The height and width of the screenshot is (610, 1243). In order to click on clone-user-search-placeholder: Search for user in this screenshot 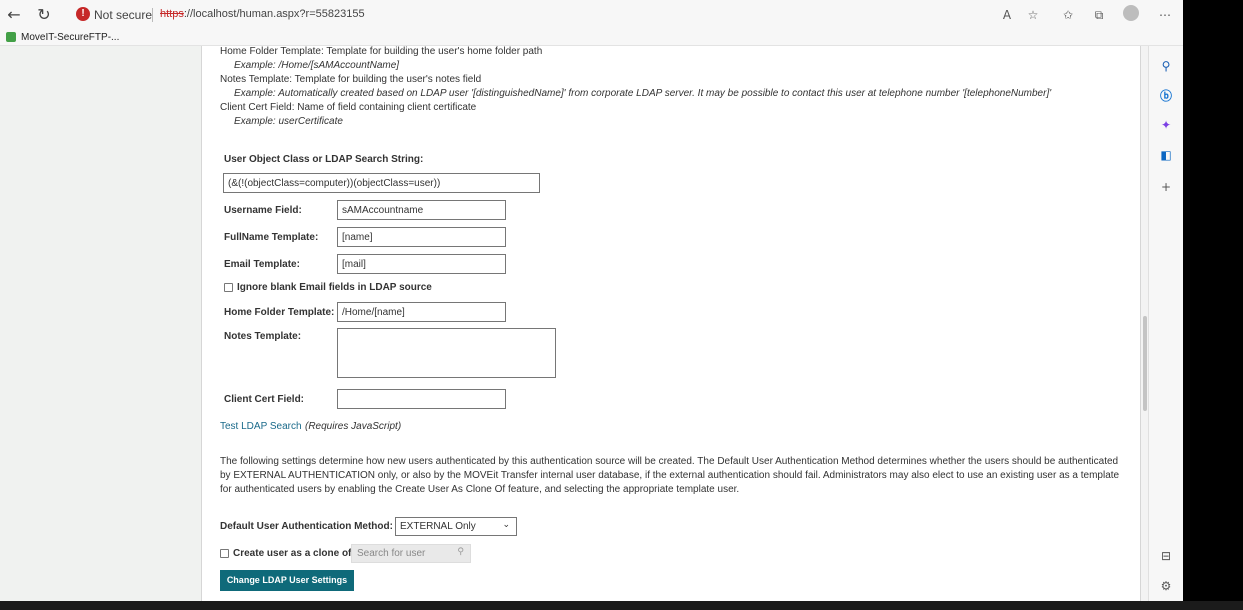, I will do `click(391, 553)`.